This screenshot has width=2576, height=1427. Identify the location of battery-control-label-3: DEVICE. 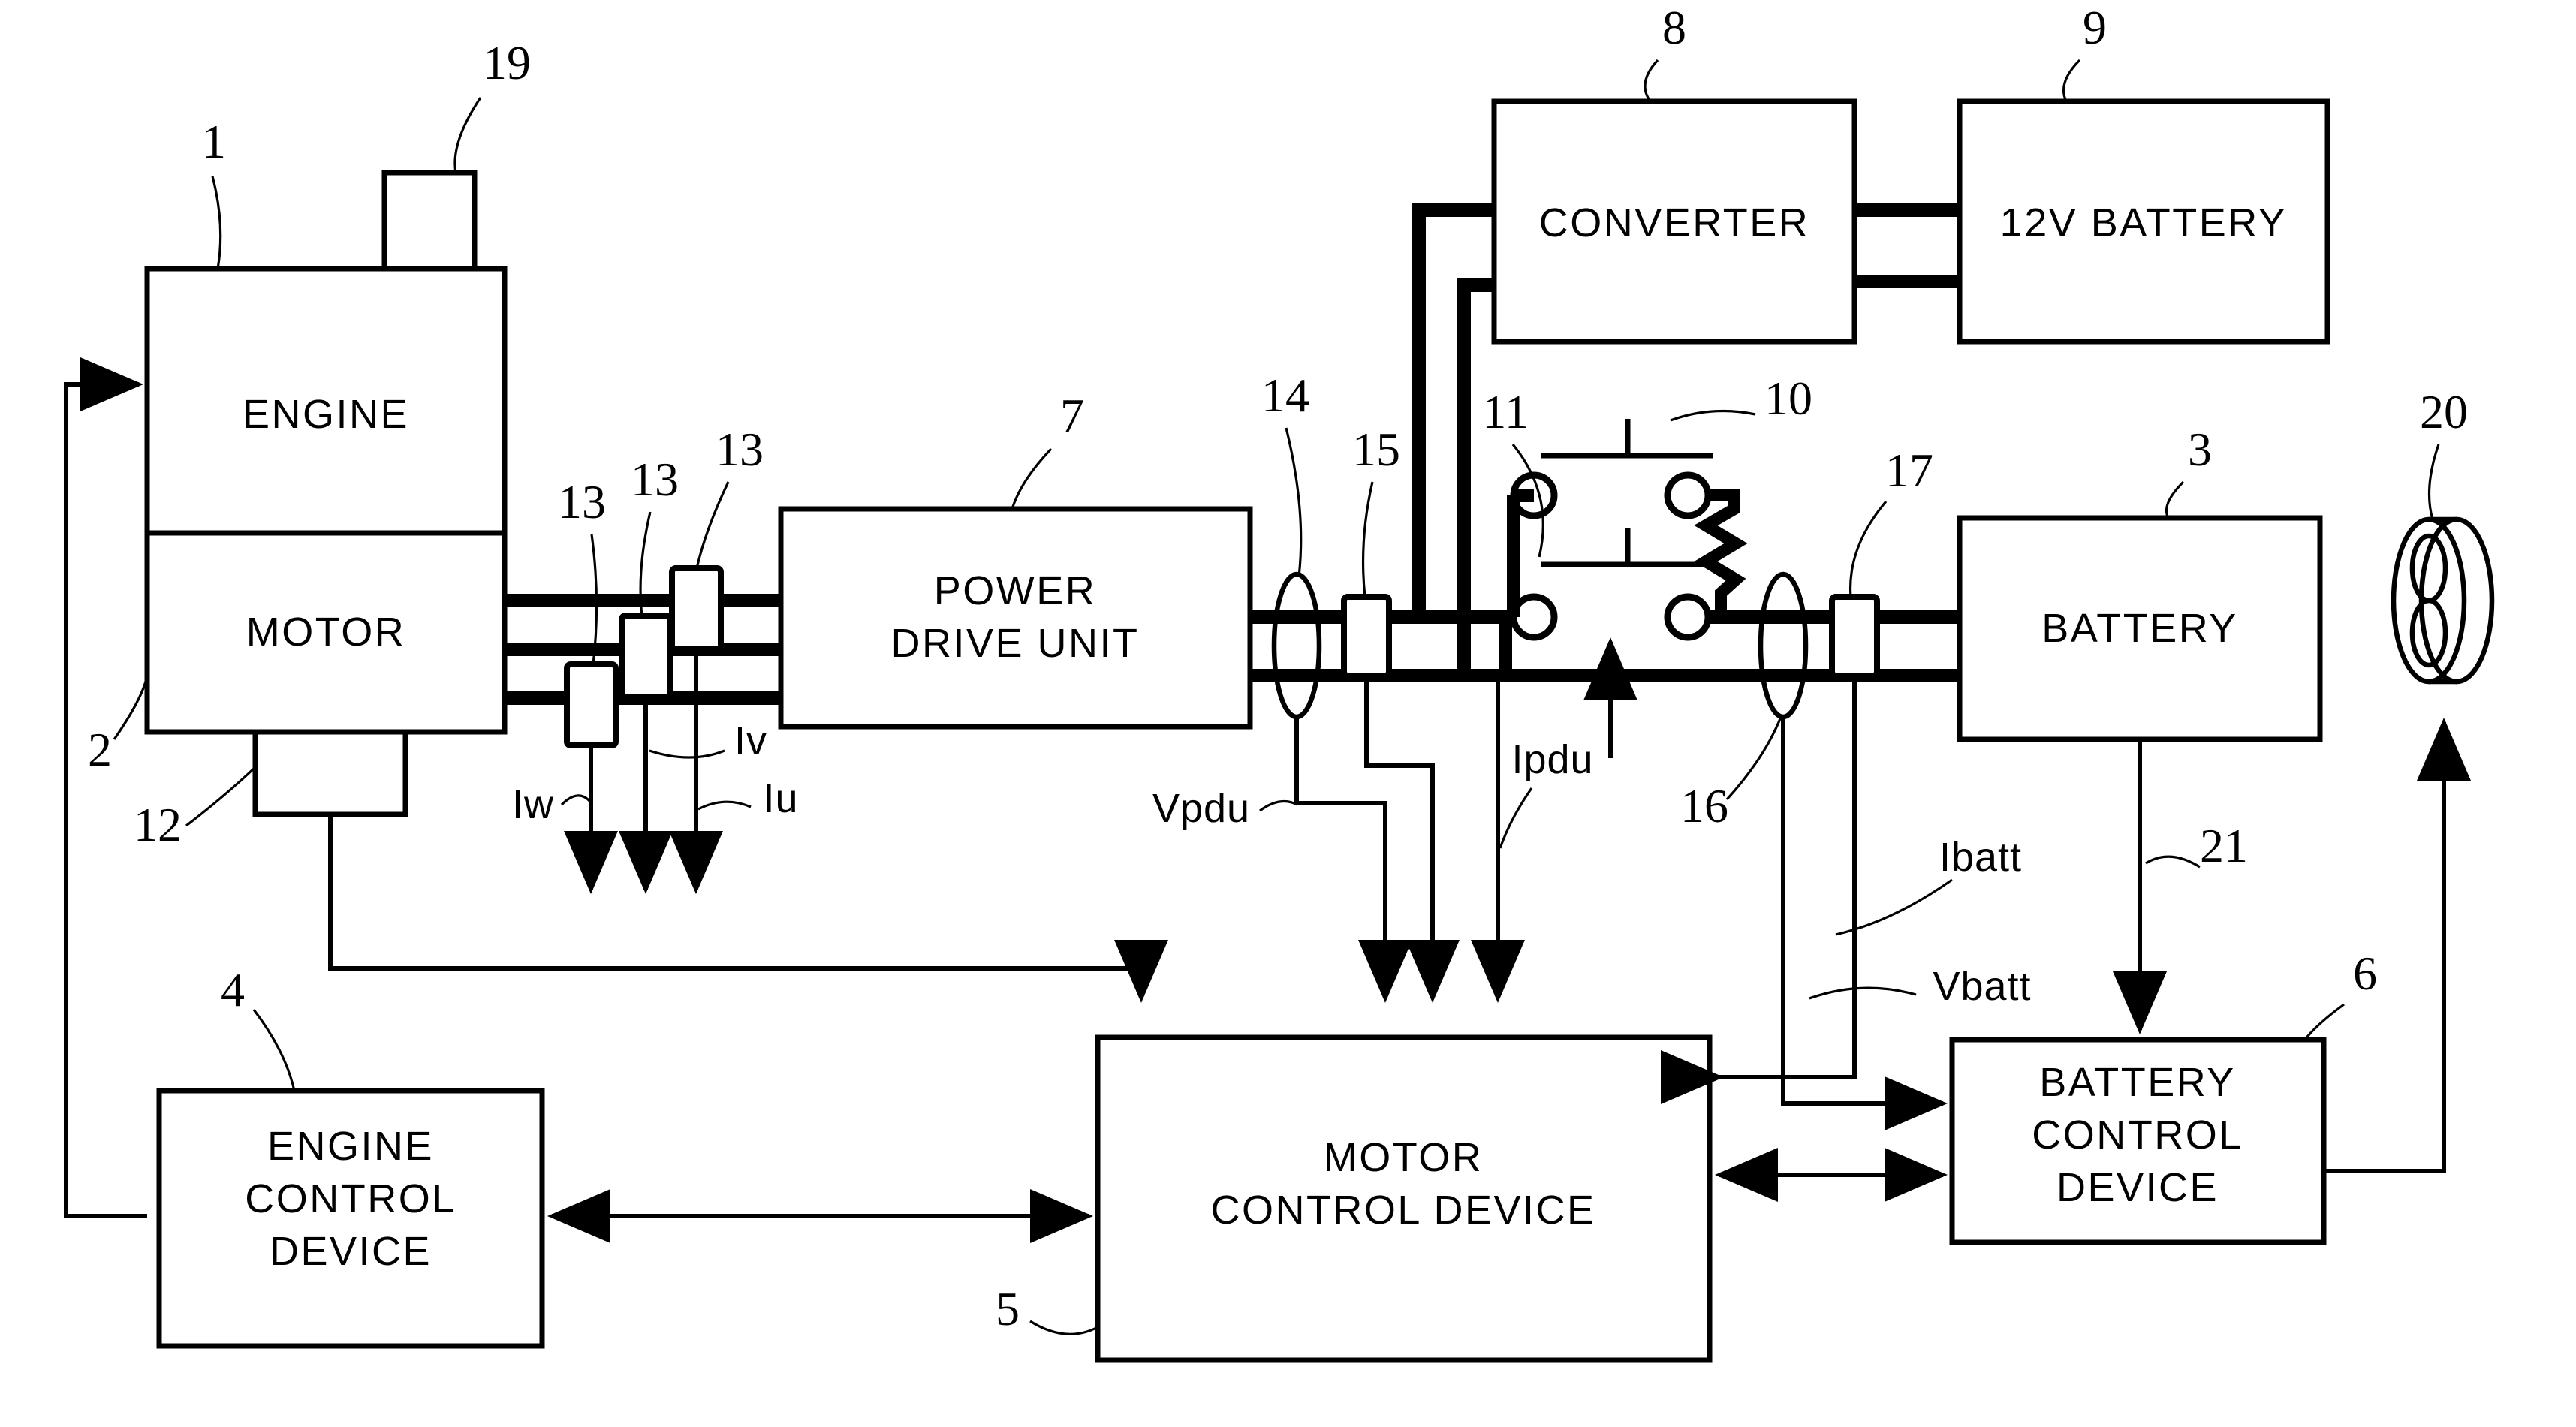
(2137, 1187).